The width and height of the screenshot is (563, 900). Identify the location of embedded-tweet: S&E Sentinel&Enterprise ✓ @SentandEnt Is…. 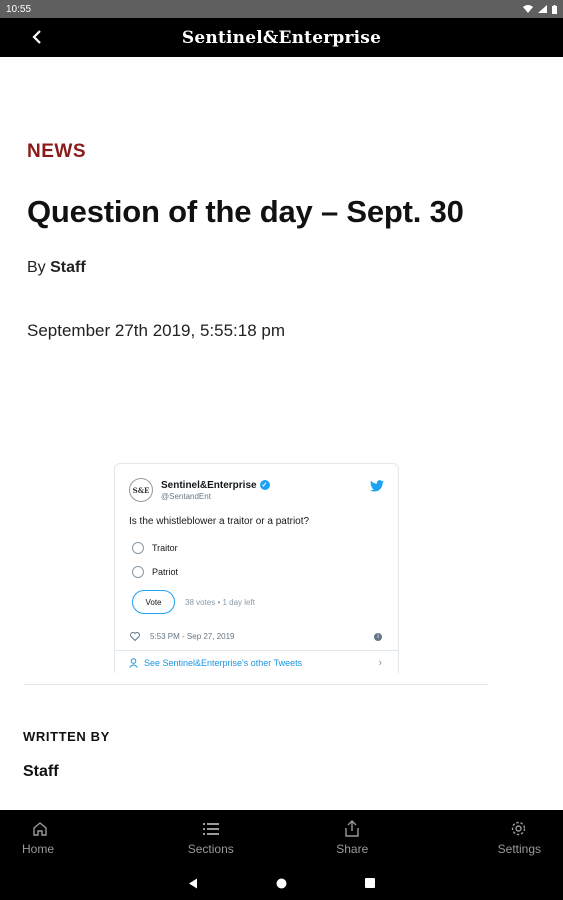
(256, 568).